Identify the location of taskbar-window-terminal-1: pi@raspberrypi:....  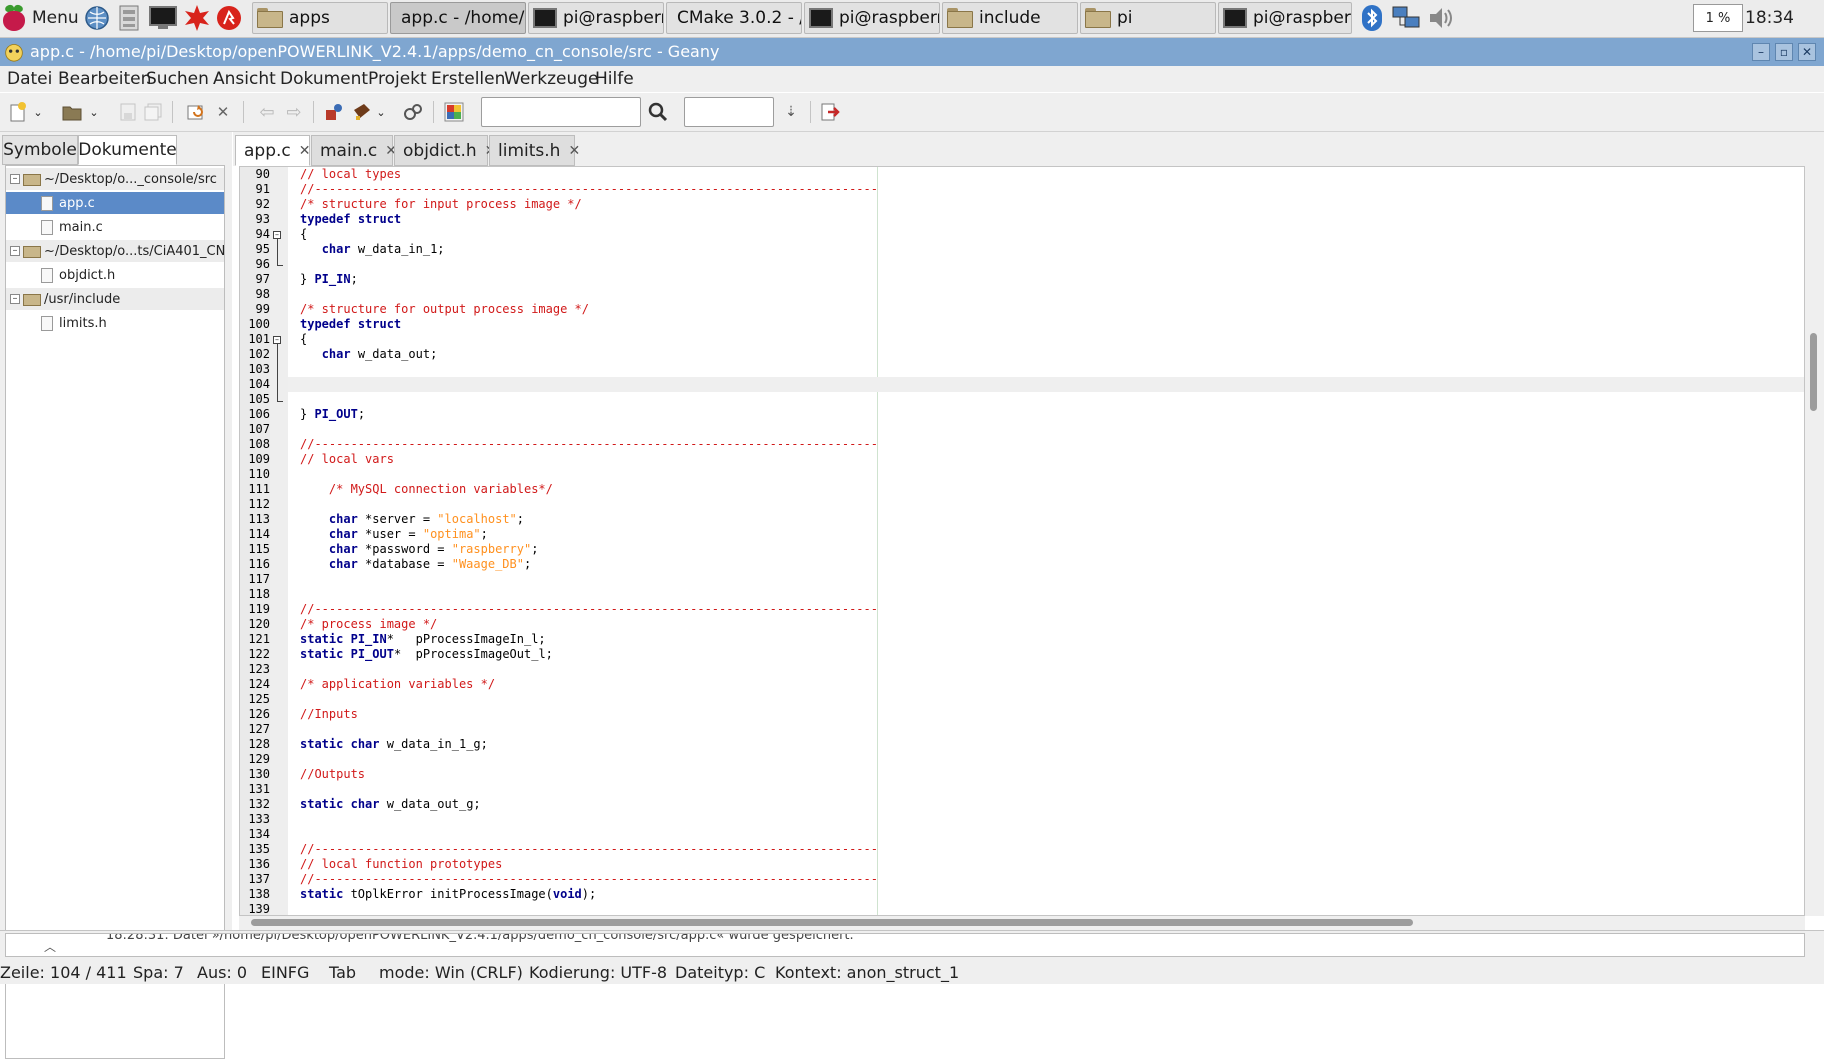
(596, 18).